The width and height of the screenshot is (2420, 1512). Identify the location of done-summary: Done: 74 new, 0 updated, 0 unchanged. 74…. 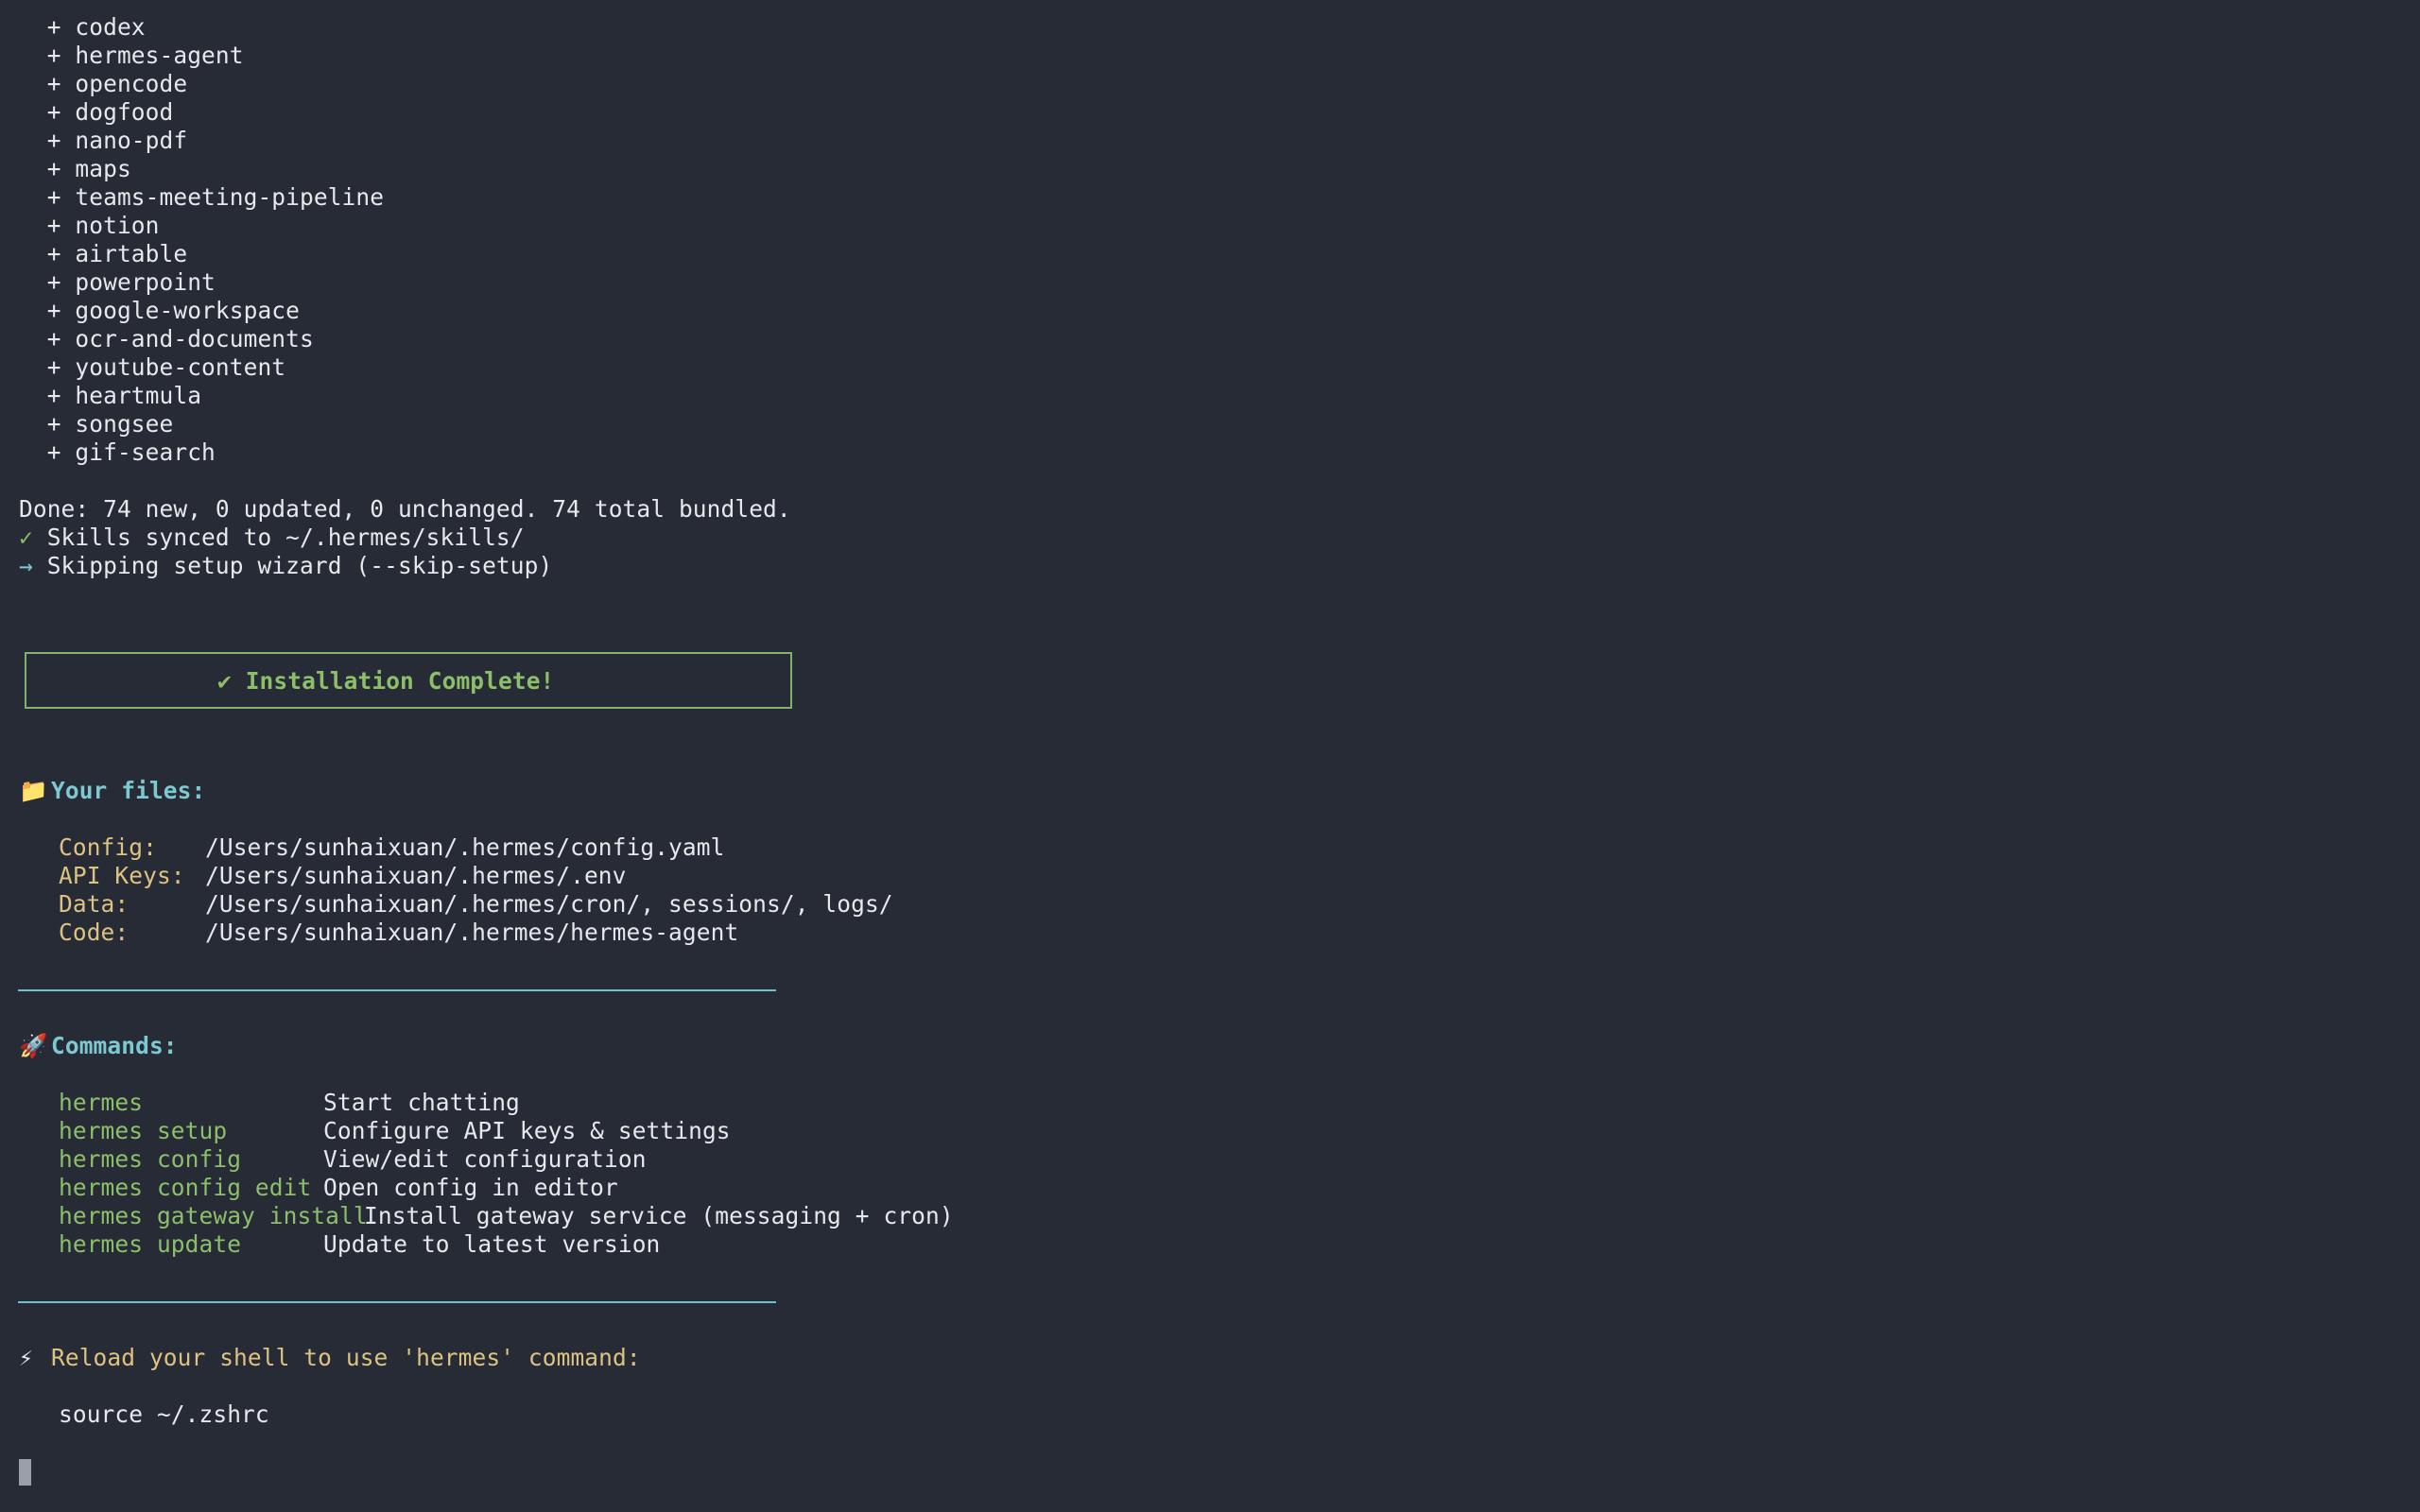
(405, 509).